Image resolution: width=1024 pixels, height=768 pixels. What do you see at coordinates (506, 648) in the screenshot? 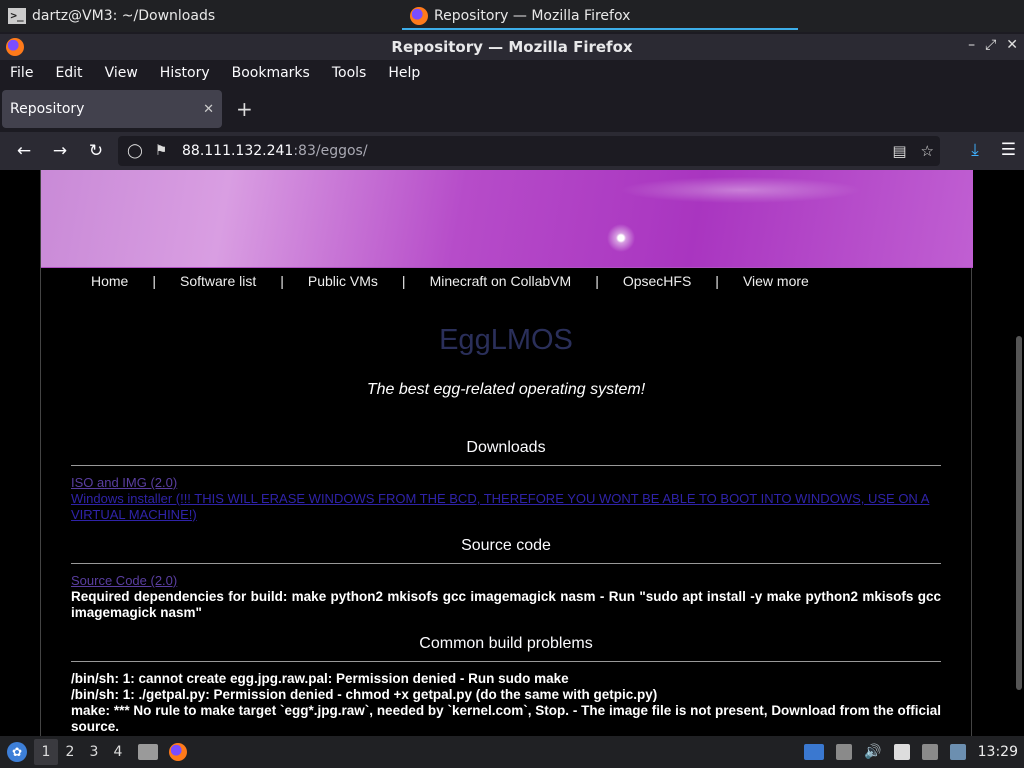
I see `build-problems-heading: Common build problems` at bounding box center [506, 648].